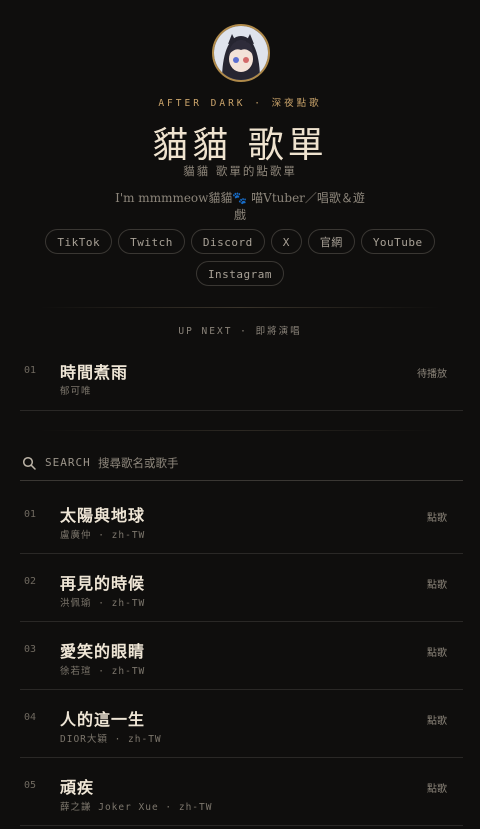  Describe the element at coordinates (29, 464) in the screenshot. I see `search-icon` at that location.